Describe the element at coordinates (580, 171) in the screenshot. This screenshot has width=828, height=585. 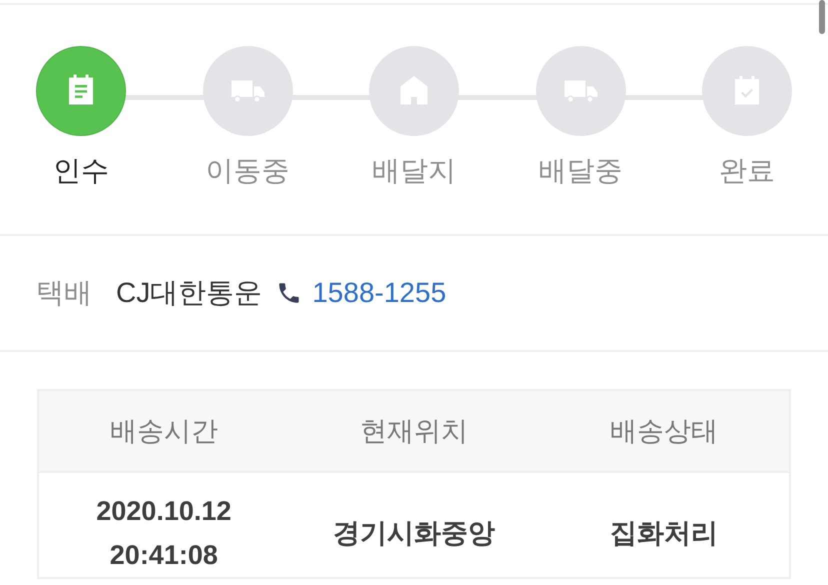
I see `step-label: 배달중` at that location.